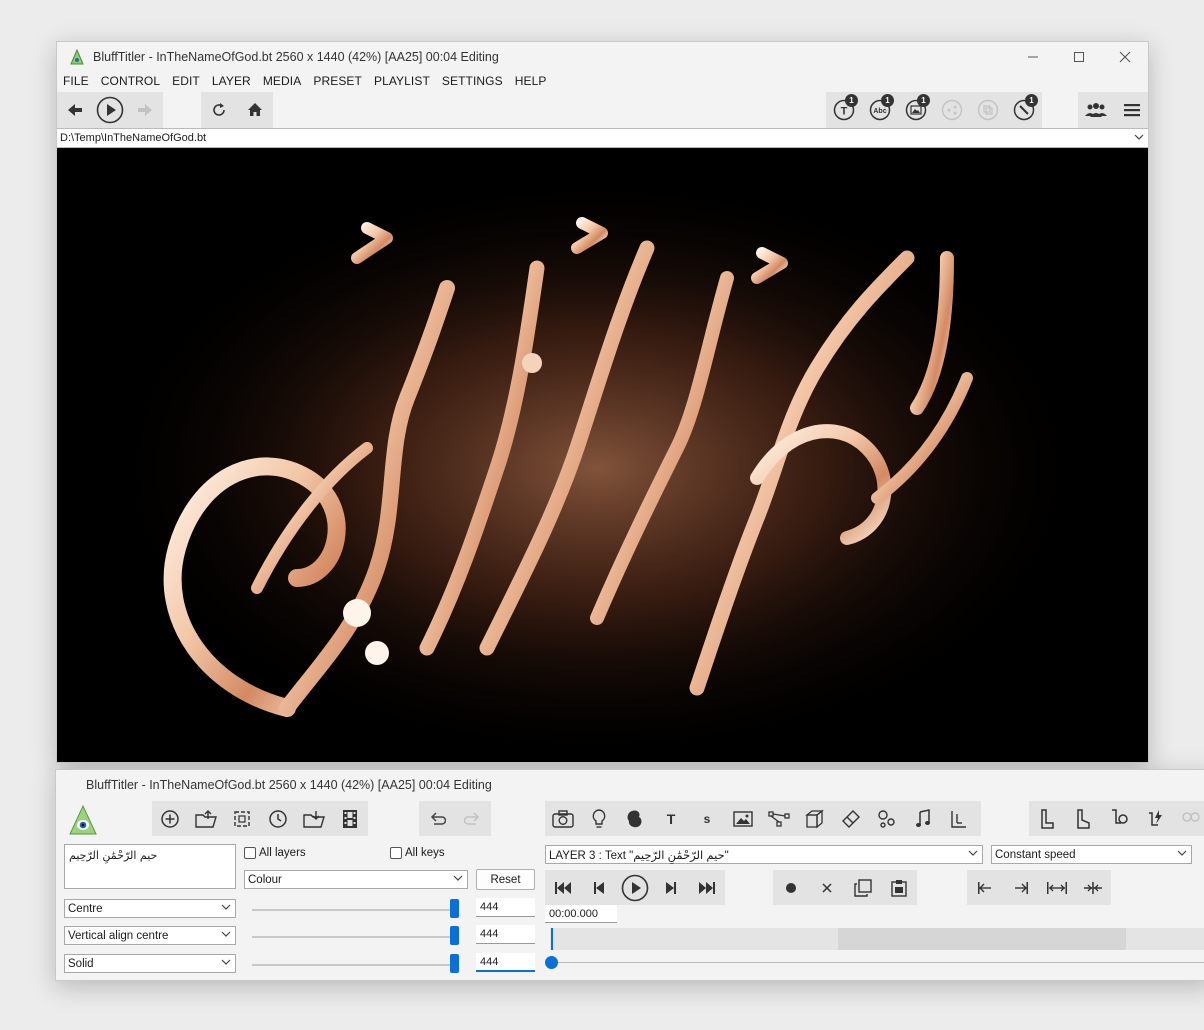 This screenshot has height=1030, width=1204. What do you see at coordinates (150, 935) in the screenshot?
I see `vertical-align-select: Vertical align centre` at bounding box center [150, 935].